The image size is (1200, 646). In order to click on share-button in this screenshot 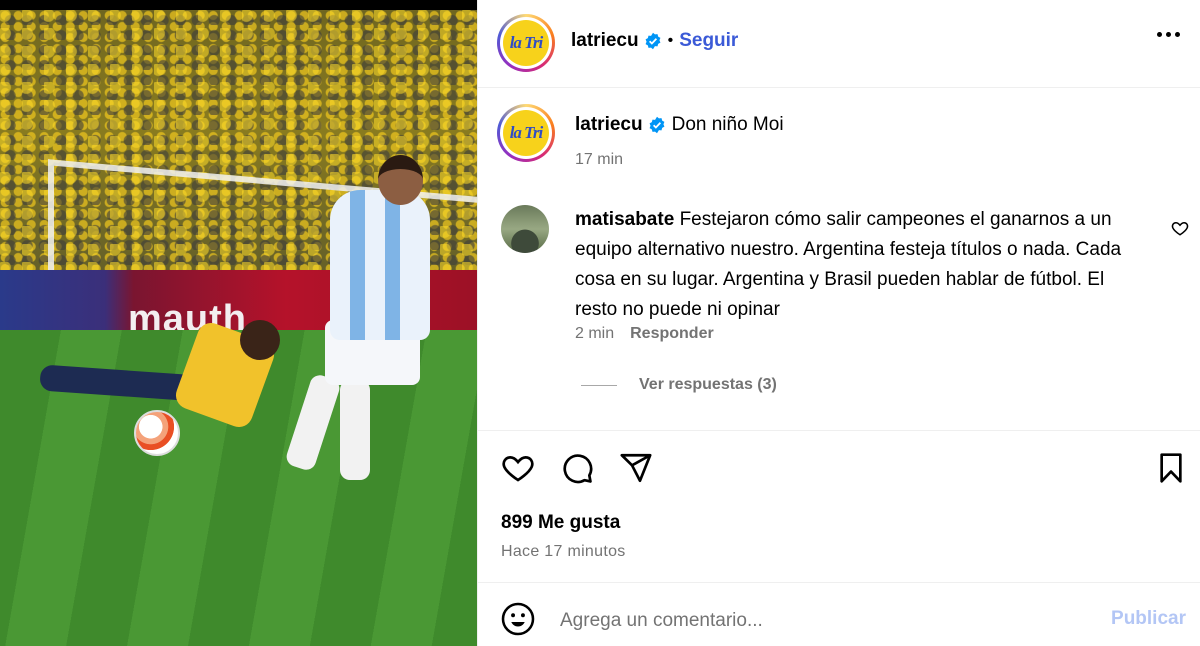, I will do `click(636, 468)`.